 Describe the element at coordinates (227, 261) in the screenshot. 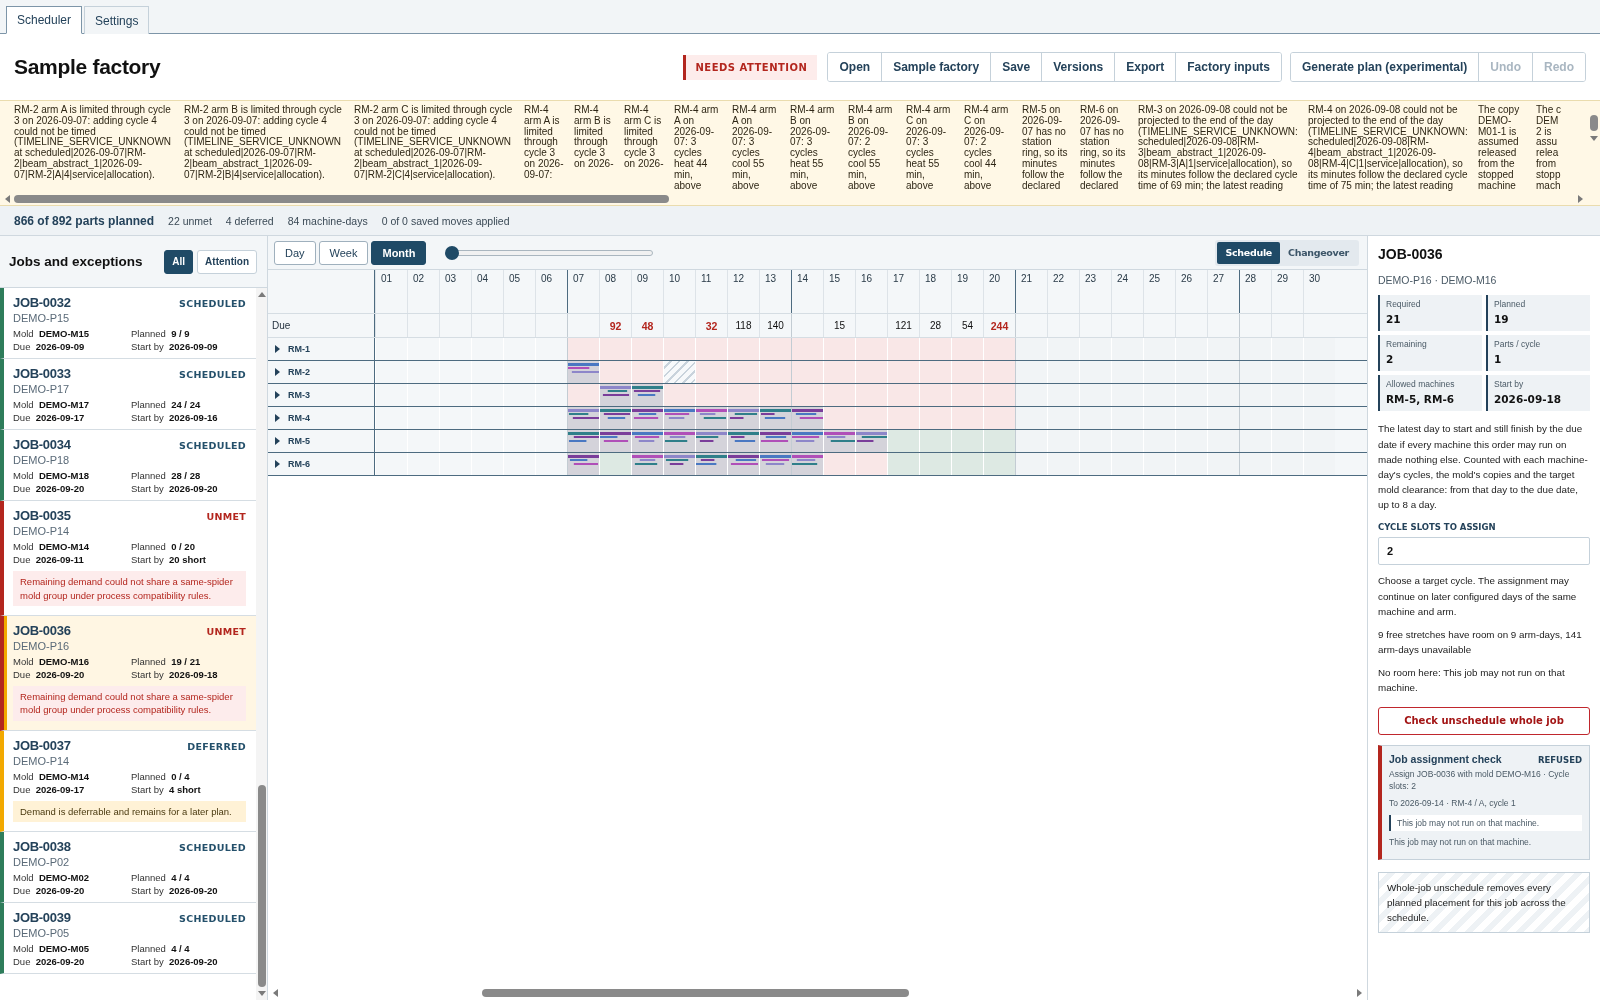

I see `filter-button: Attention` at that location.